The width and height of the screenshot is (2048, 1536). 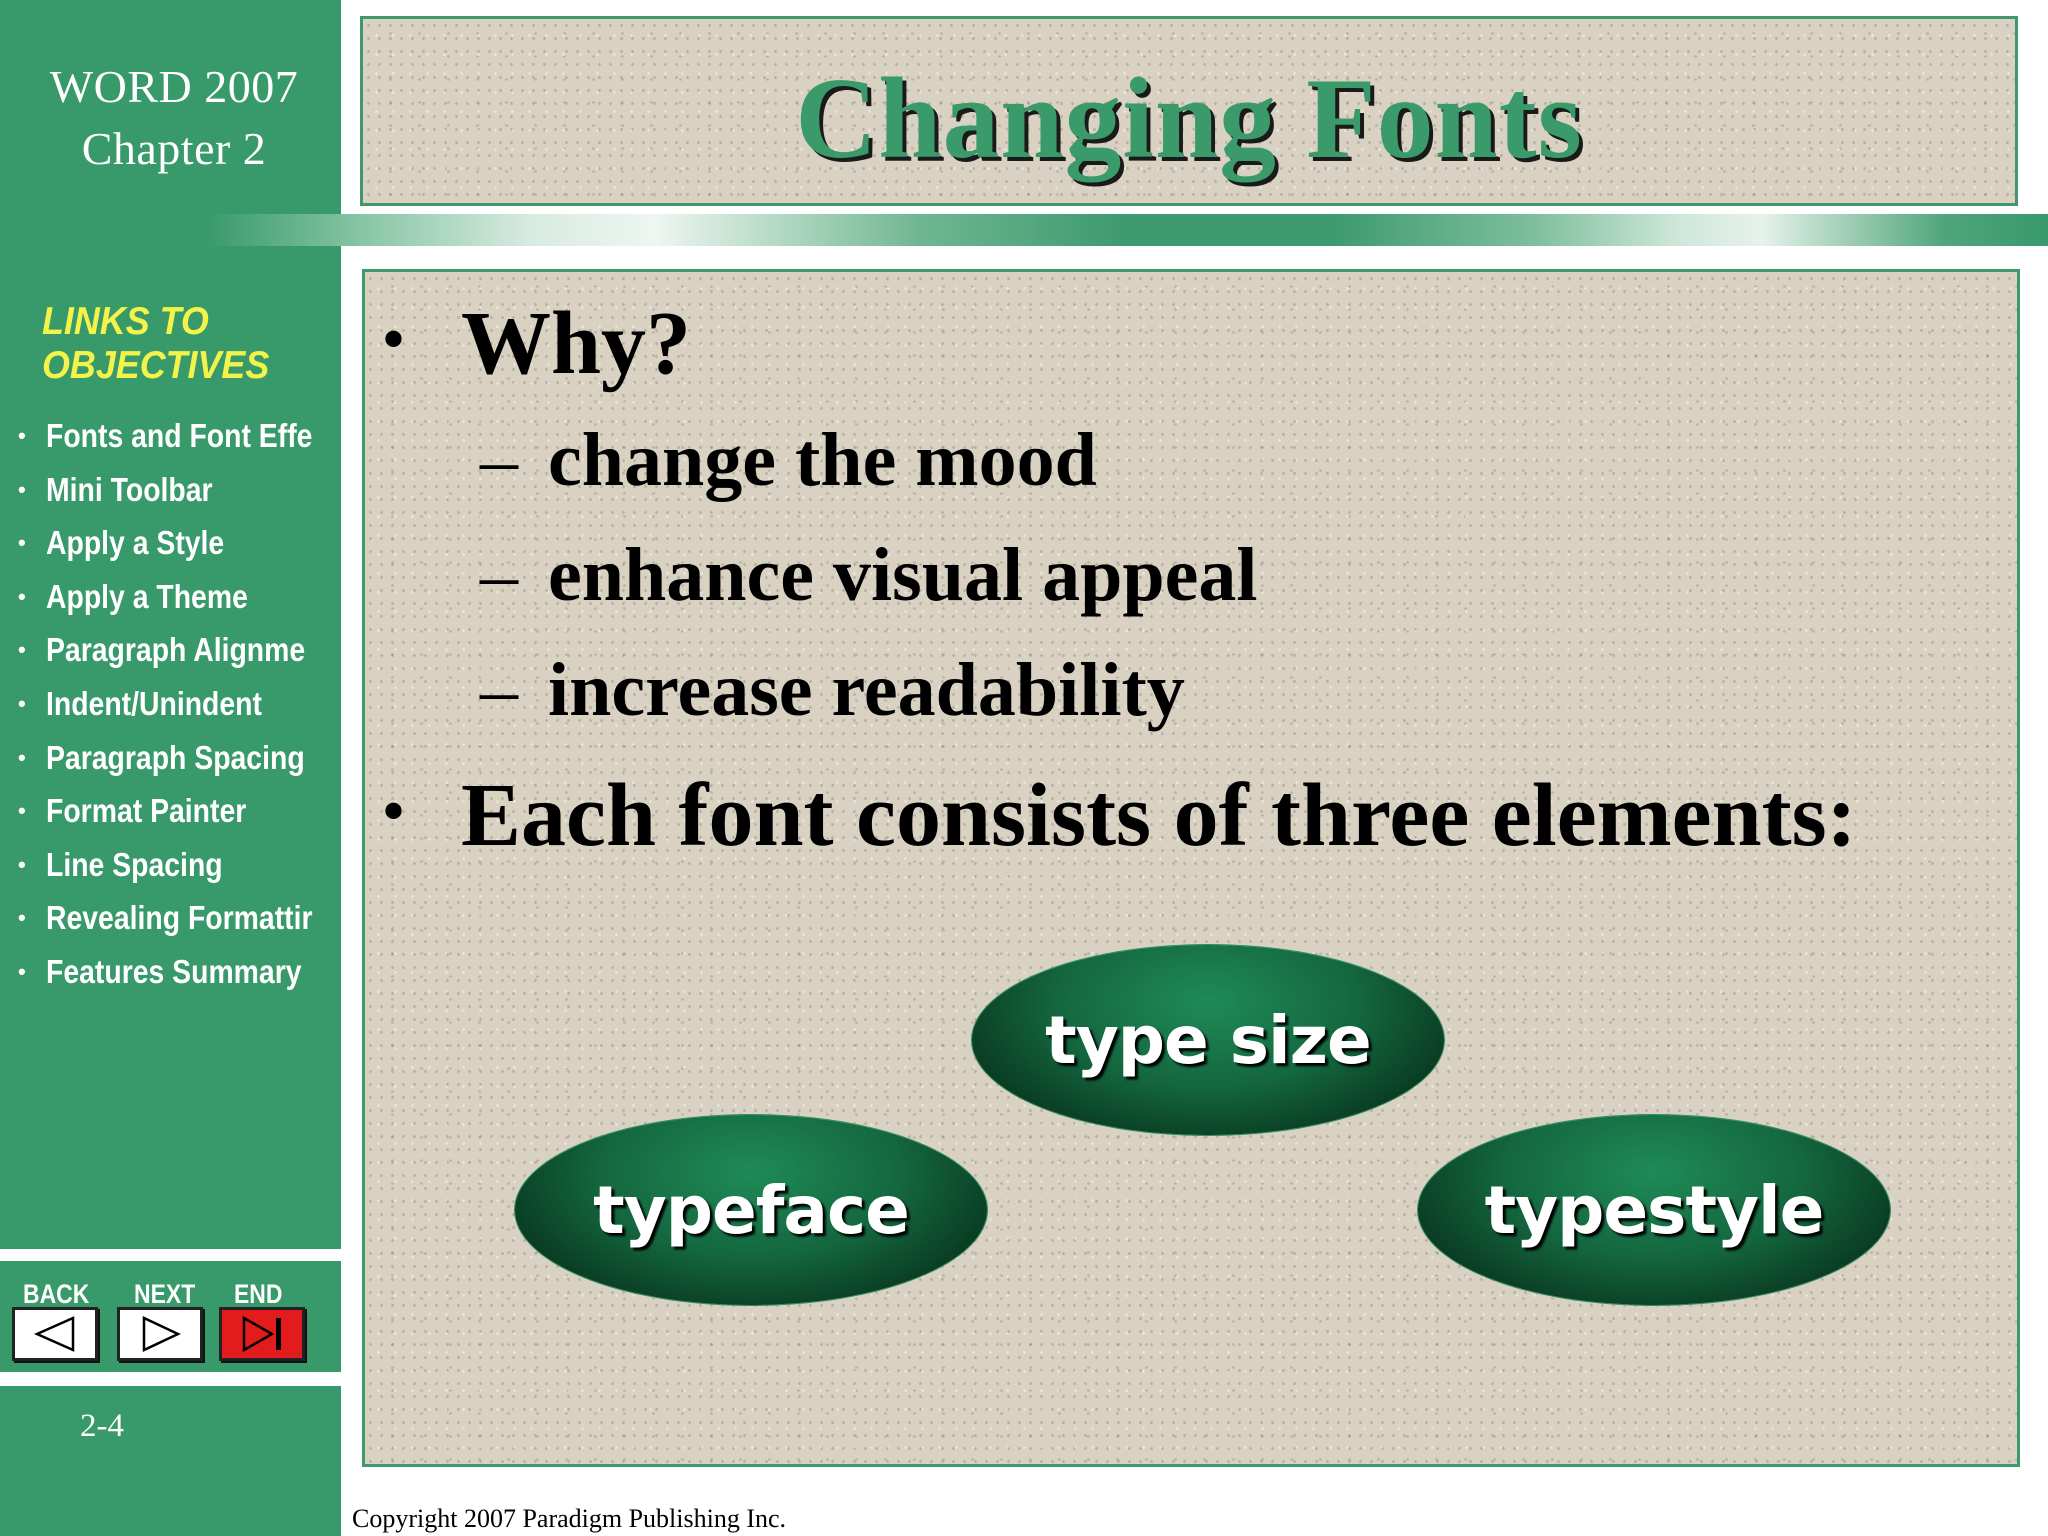 I want to click on page-number: 2-4, so click(x=102, y=1426).